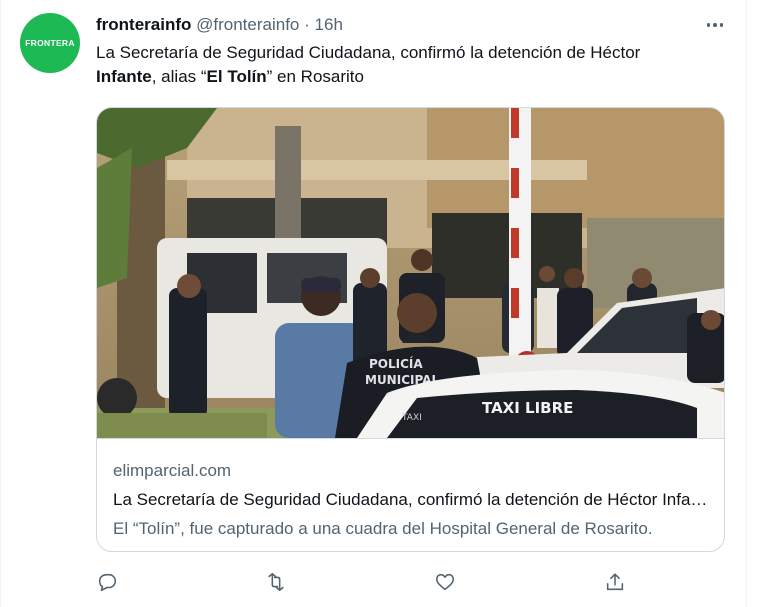 Image resolution: width=757 pixels, height=607 pixels. What do you see at coordinates (124, 76) in the screenshot?
I see `tweet-text-bold-name: Infante` at bounding box center [124, 76].